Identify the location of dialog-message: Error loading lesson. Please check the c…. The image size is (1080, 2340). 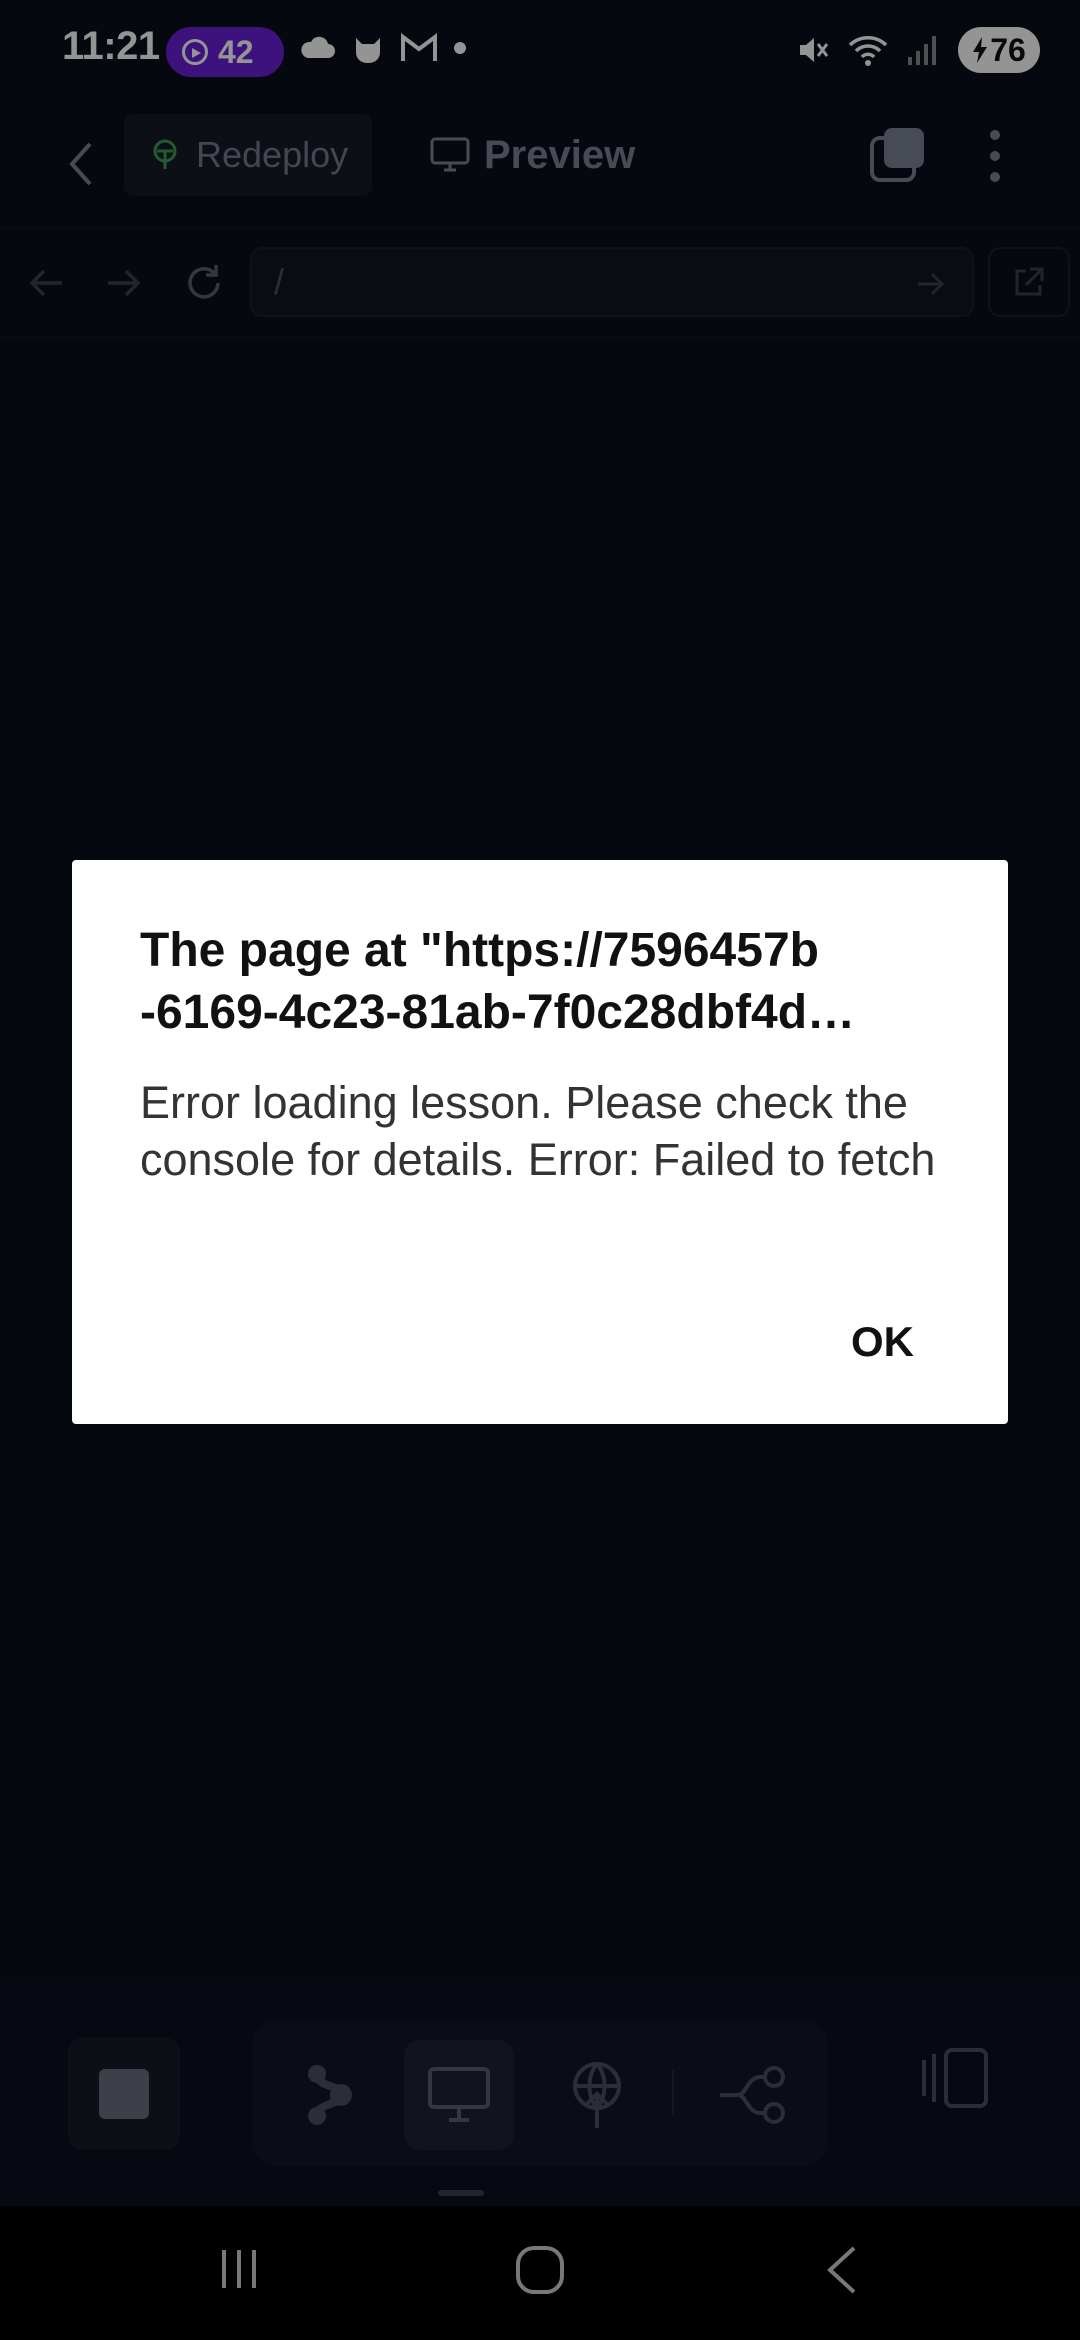
(538, 1131).